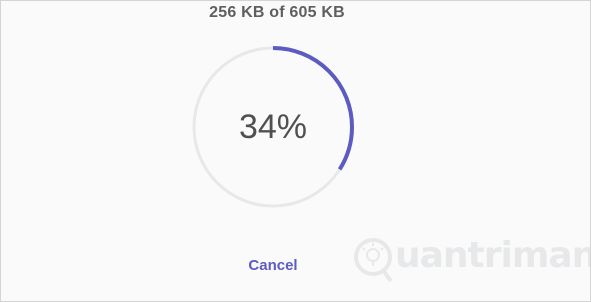 The width and height of the screenshot is (591, 302). What do you see at coordinates (373, 260) in the screenshot?
I see `bulb-q-logo-icon` at bounding box center [373, 260].